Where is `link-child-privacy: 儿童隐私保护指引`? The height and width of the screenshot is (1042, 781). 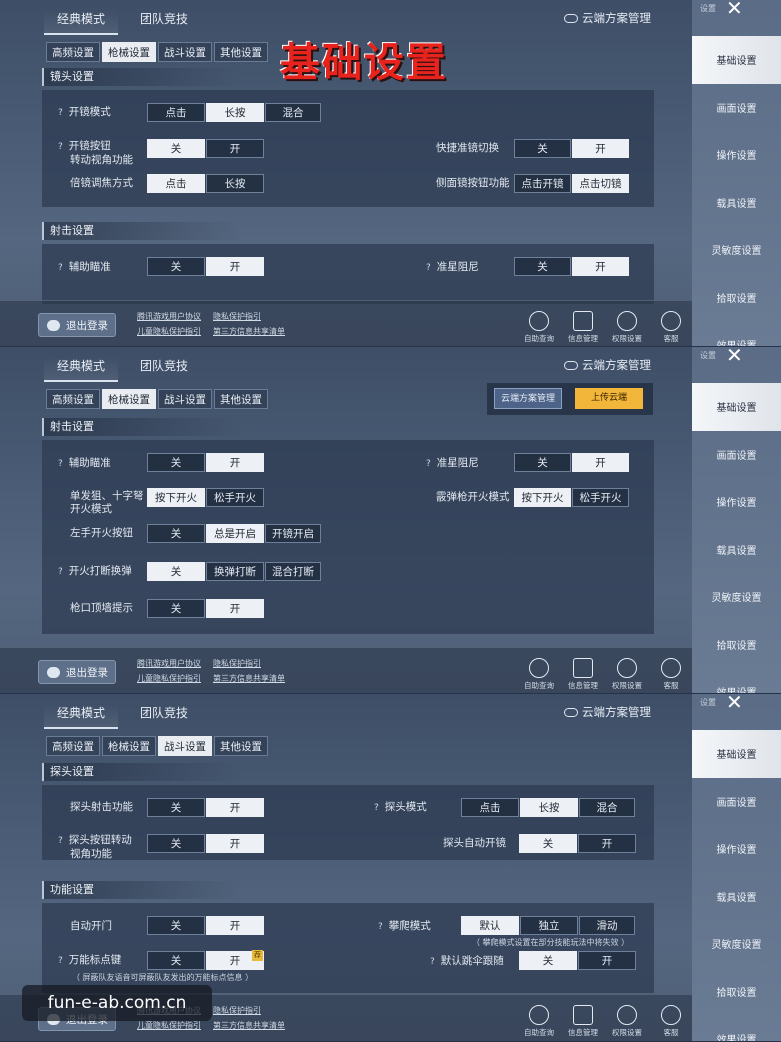
link-child-privacy: 儿童隐私保护指引 is located at coordinates (169, 331).